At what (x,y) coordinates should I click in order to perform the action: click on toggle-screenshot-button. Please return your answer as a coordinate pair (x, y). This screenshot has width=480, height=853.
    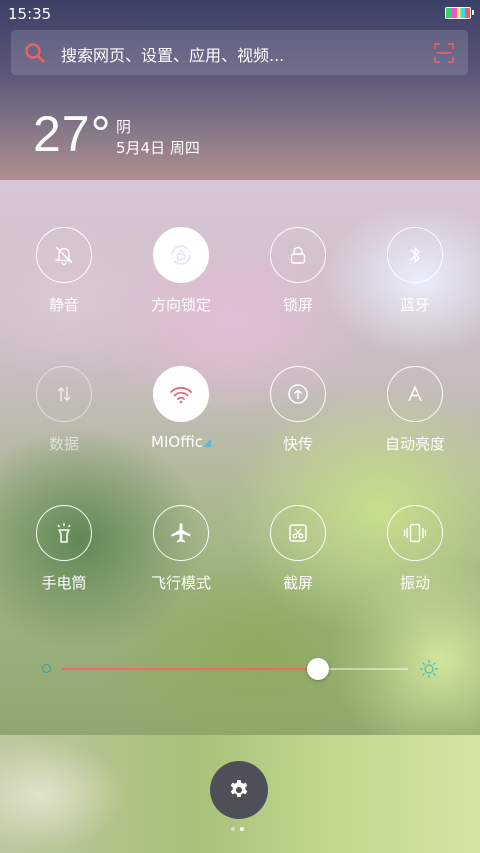
    Looking at the image, I should click on (298, 533).